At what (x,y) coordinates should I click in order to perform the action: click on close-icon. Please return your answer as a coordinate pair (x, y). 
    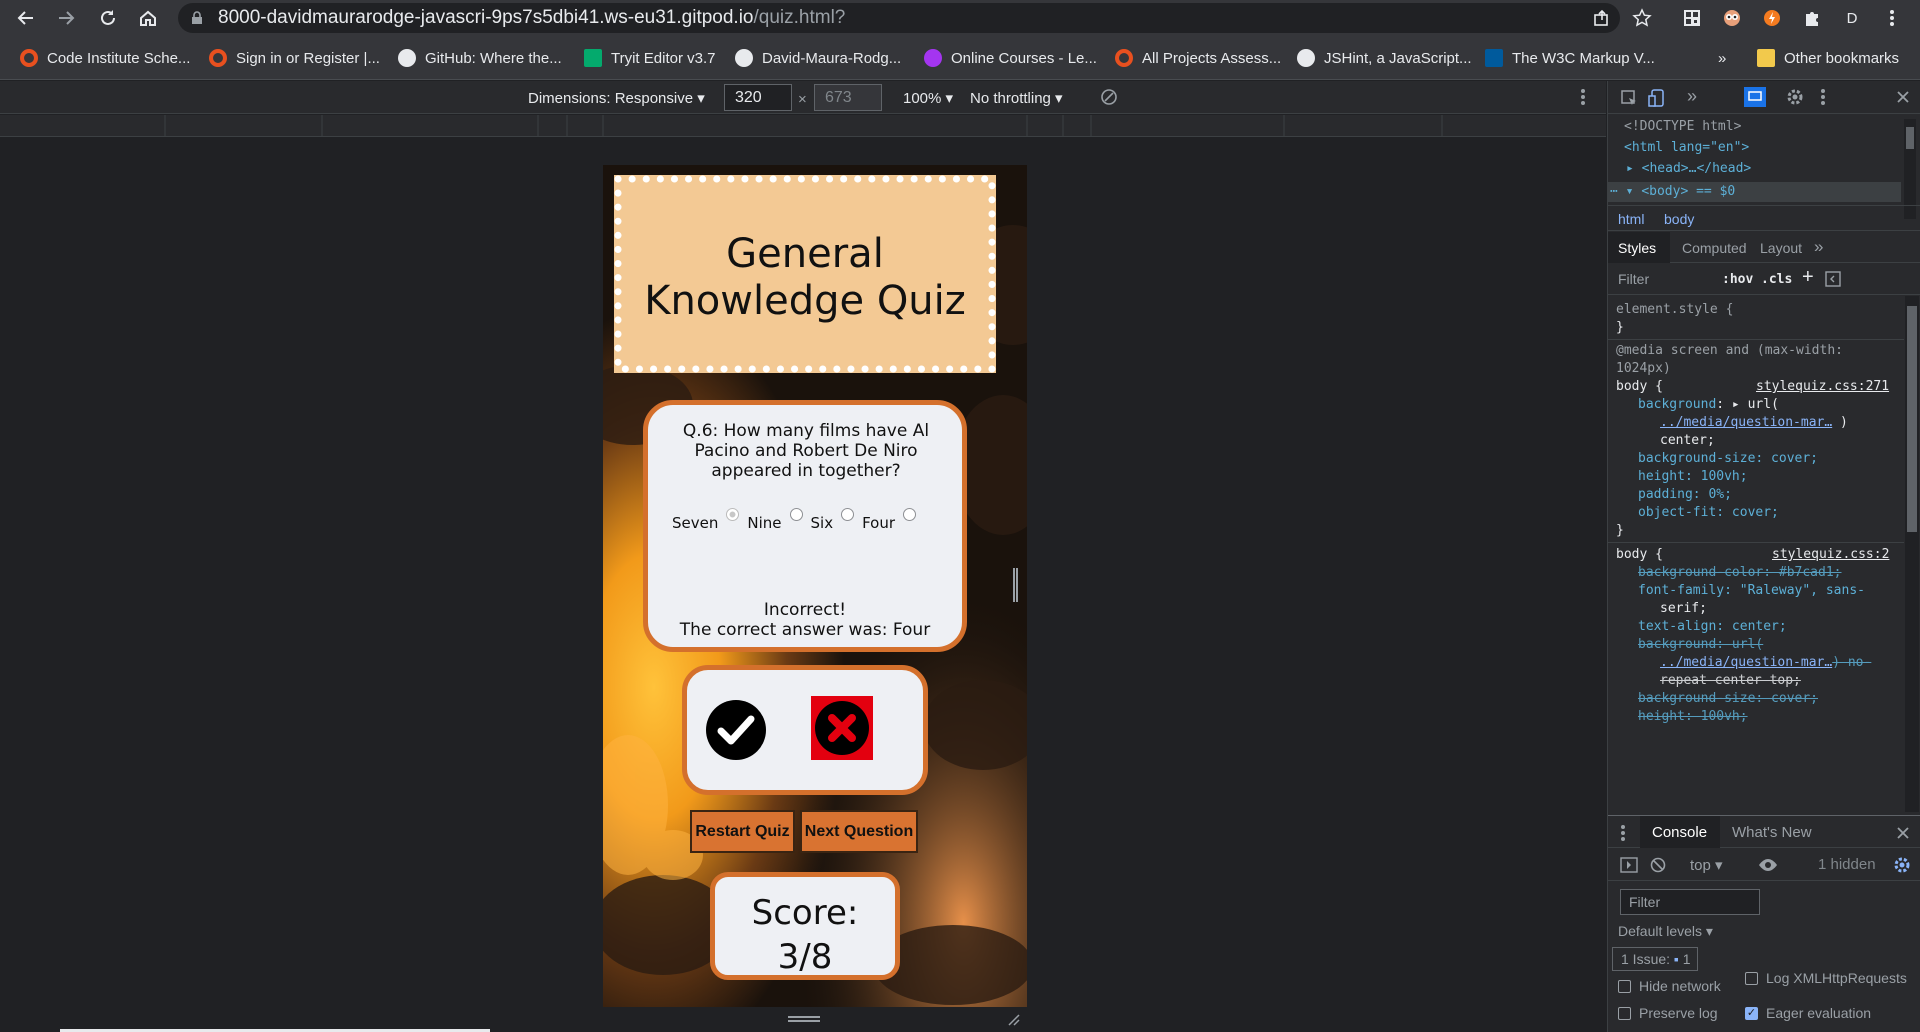
    Looking at the image, I should click on (1903, 833).